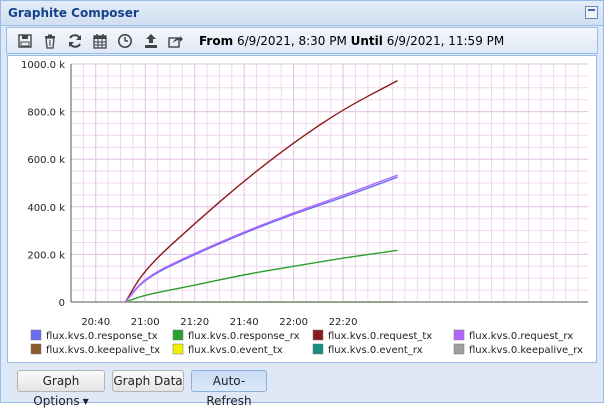 This screenshot has width=604, height=412. I want to click on refresh-icon, so click(75, 41).